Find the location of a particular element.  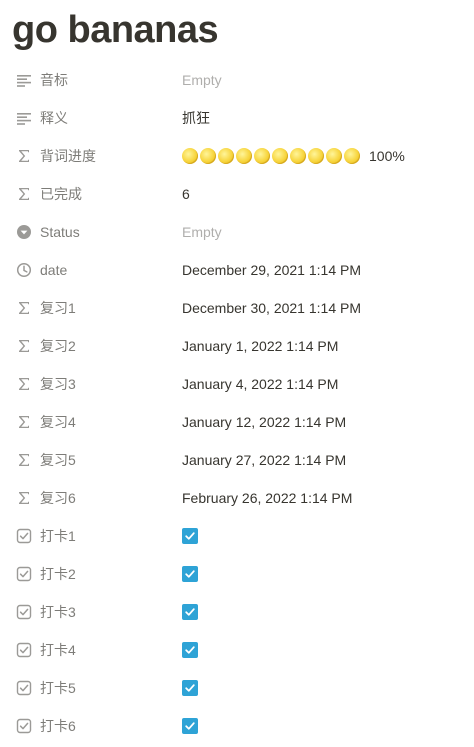

property-row: 音标 Empty is located at coordinates (237, 80).